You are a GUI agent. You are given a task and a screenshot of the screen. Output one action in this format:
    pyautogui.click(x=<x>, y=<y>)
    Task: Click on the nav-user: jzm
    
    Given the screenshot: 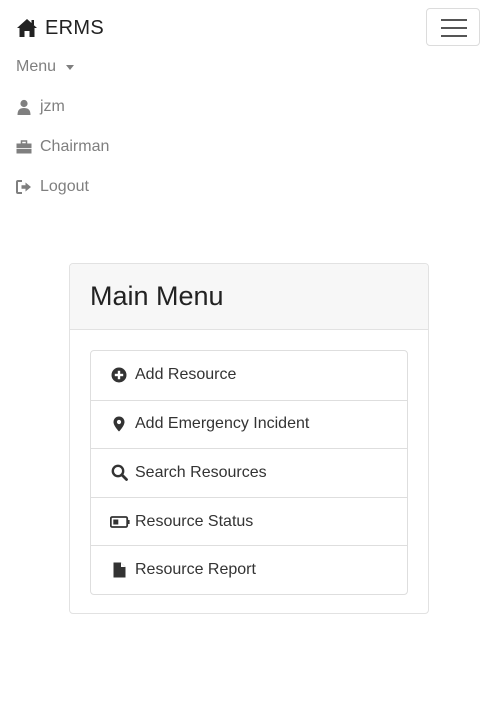 What is the action you would take?
    pyautogui.click(x=40, y=107)
    